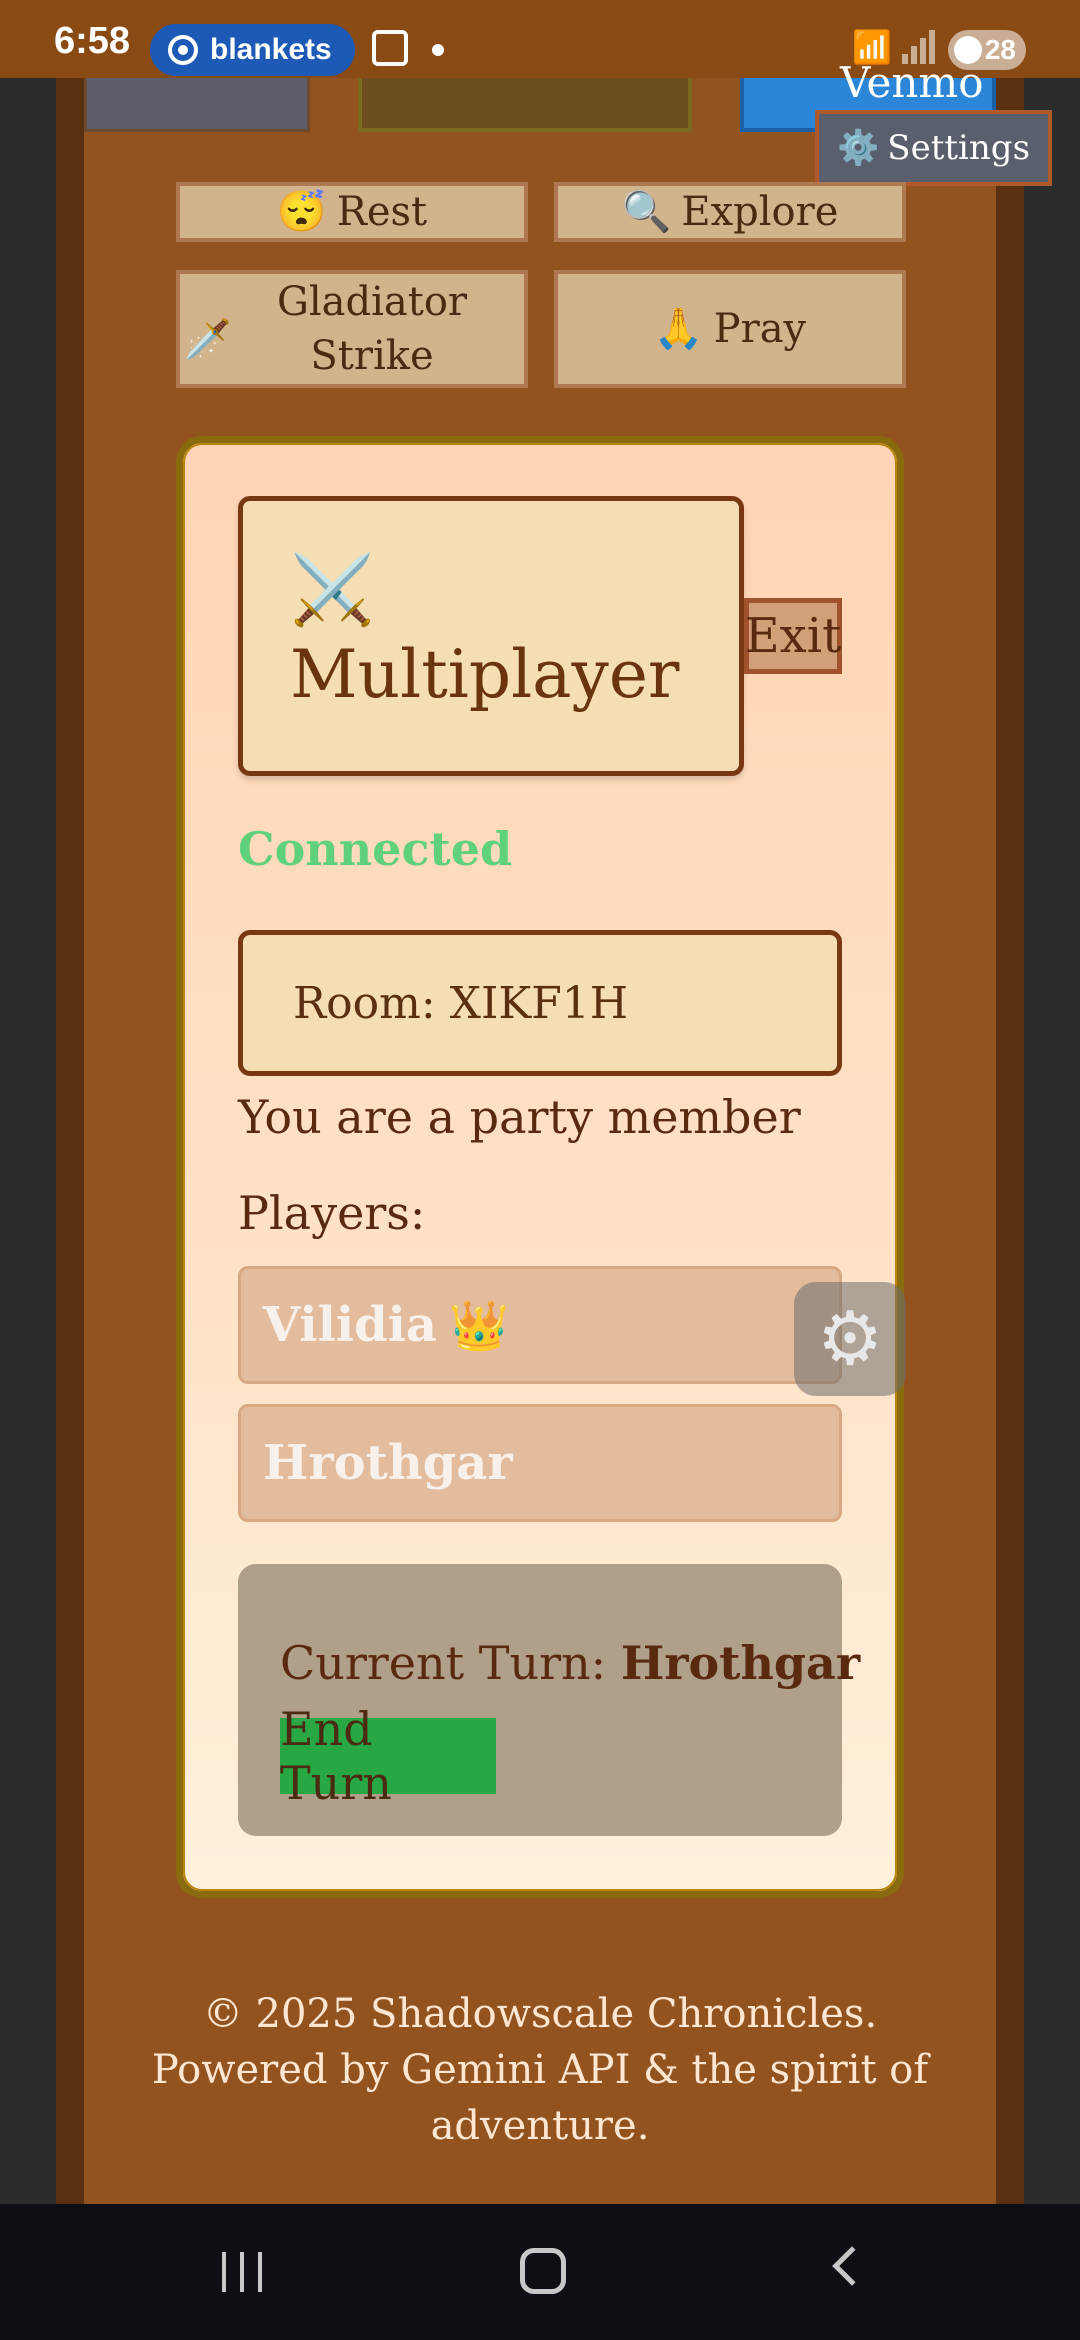 This screenshot has height=2340, width=1080. What do you see at coordinates (301, 212) in the screenshot?
I see `sleeping-face-icon: 😴` at bounding box center [301, 212].